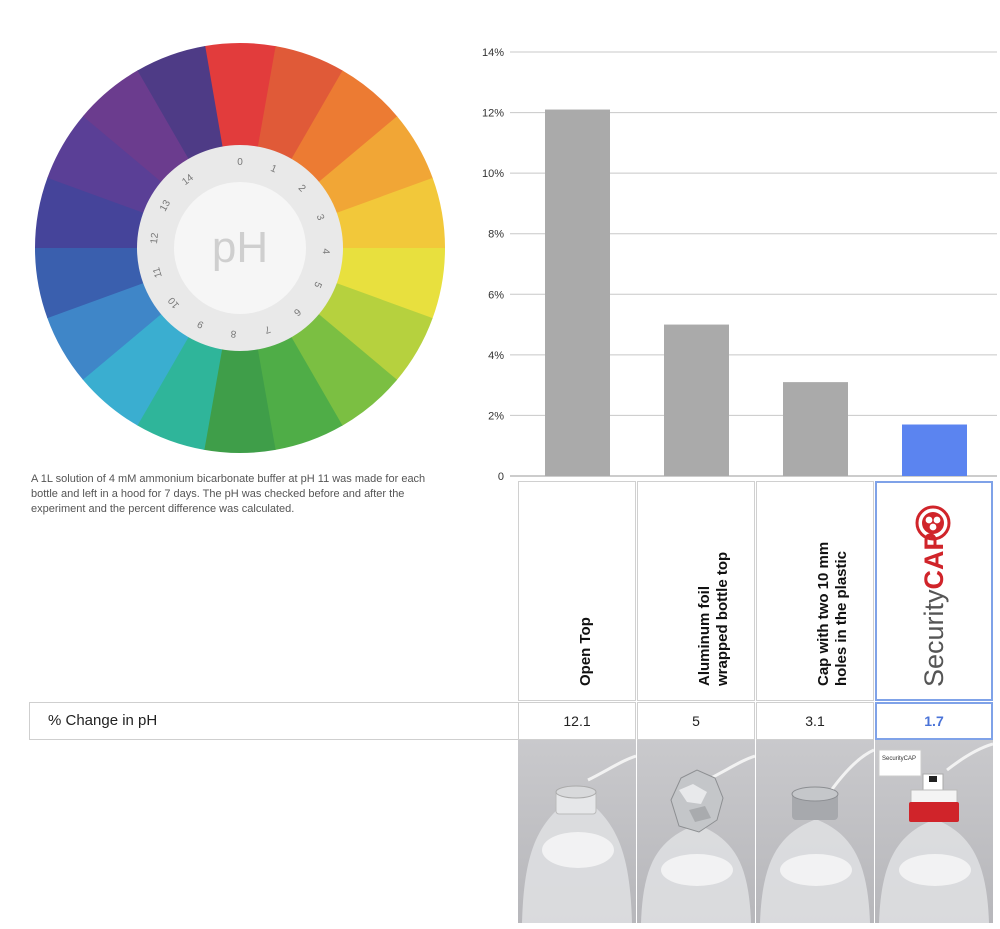  I want to click on row-label-cell: % Change in pH, so click(274, 721).